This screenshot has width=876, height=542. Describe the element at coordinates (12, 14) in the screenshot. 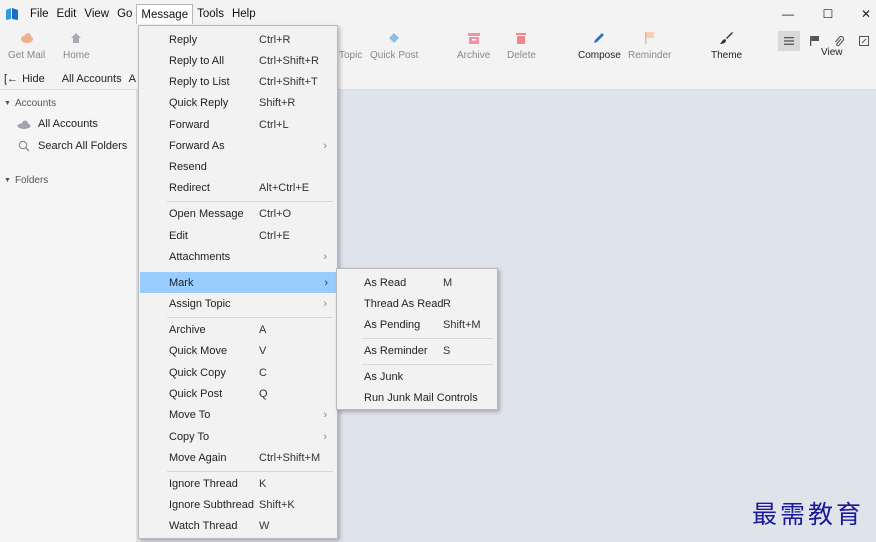

I see `app-logo-icon` at that location.